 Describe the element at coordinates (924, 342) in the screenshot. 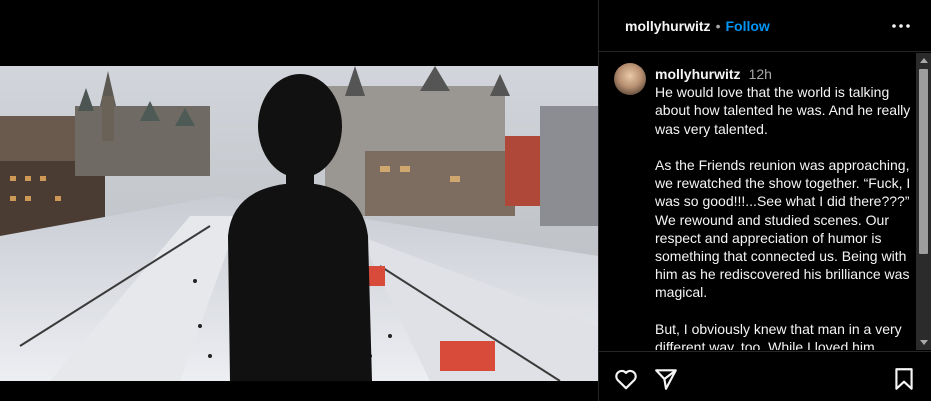

I see `scroll-down-arrow` at that location.